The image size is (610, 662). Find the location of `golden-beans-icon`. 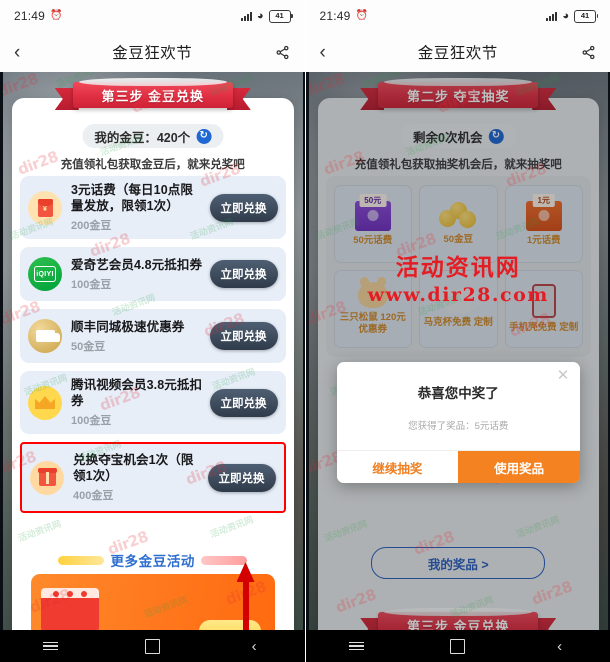

golden-beans-icon is located at coordinates (458, 216).